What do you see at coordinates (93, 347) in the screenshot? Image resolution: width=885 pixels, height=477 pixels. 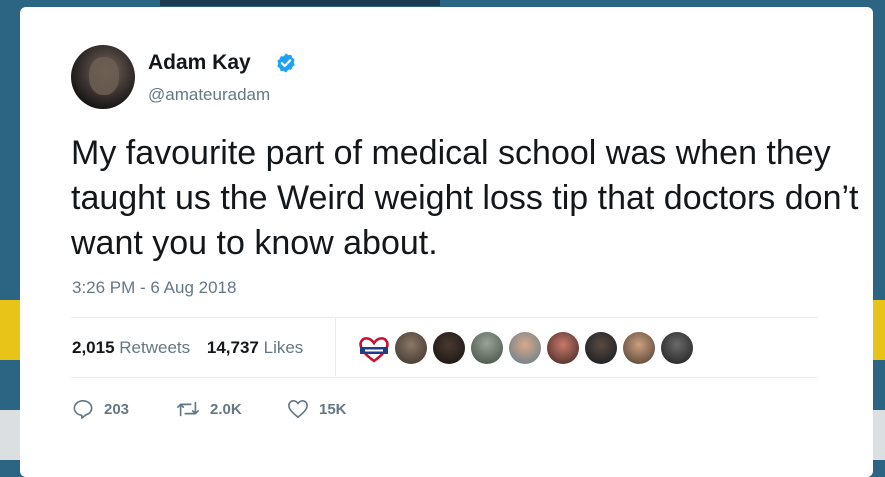 I see `retweets-count: 2,015` at bounding box center [93, 347].